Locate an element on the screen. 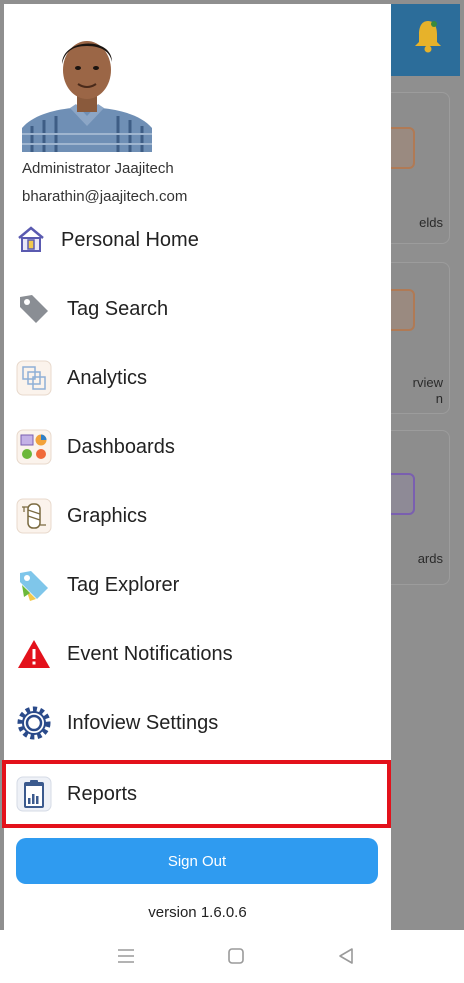 The width and height of the screenshot is (464, 983). card-label: elds is located at coordinates (431, 222).